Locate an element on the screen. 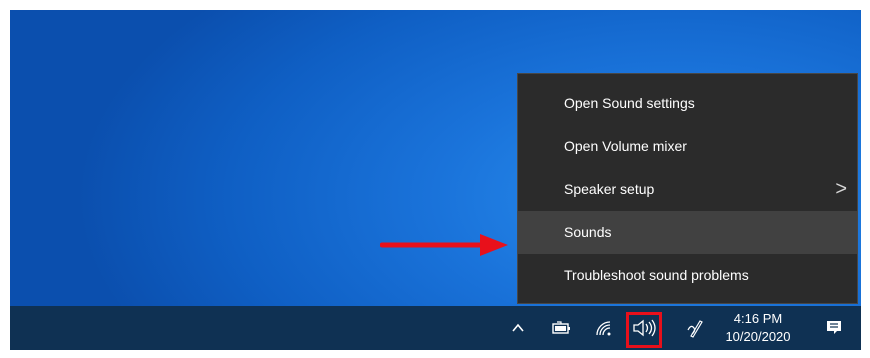  wifi-icon is located at coordinates (604, 328).